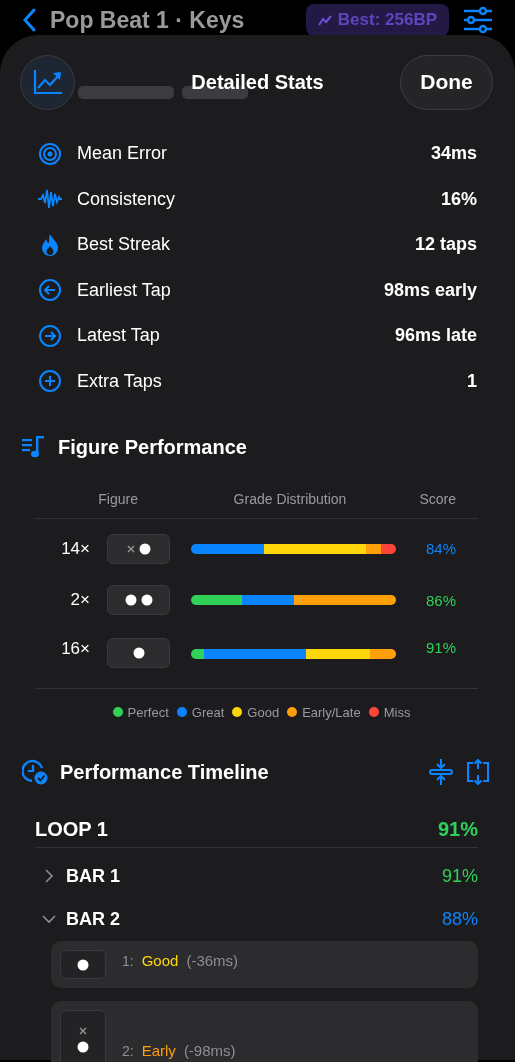 The width and height of the screenshot is (515, 1062). I want to click on stat-value: 98ms early, so click(430, 290).